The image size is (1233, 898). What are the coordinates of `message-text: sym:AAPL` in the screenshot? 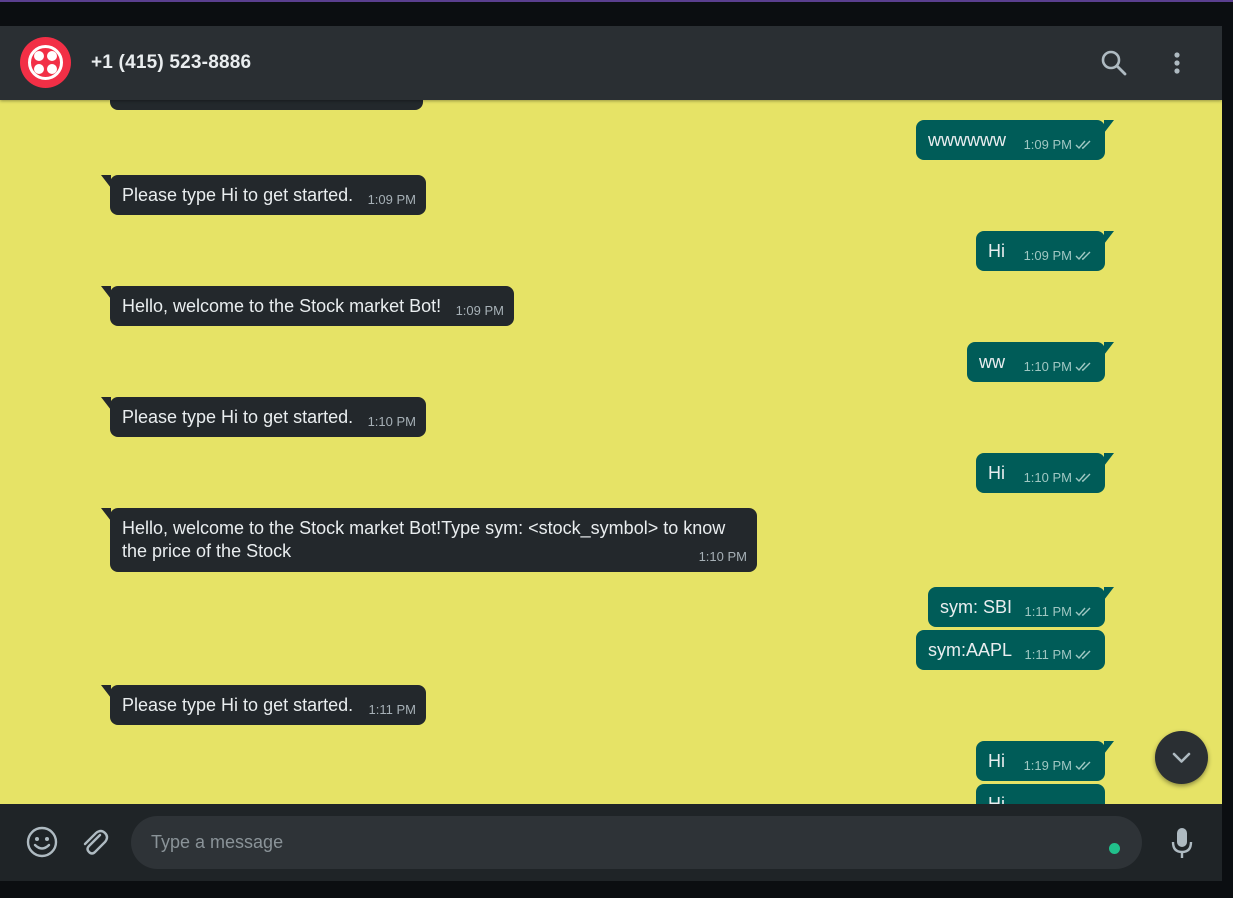 It's located at (970, 650).